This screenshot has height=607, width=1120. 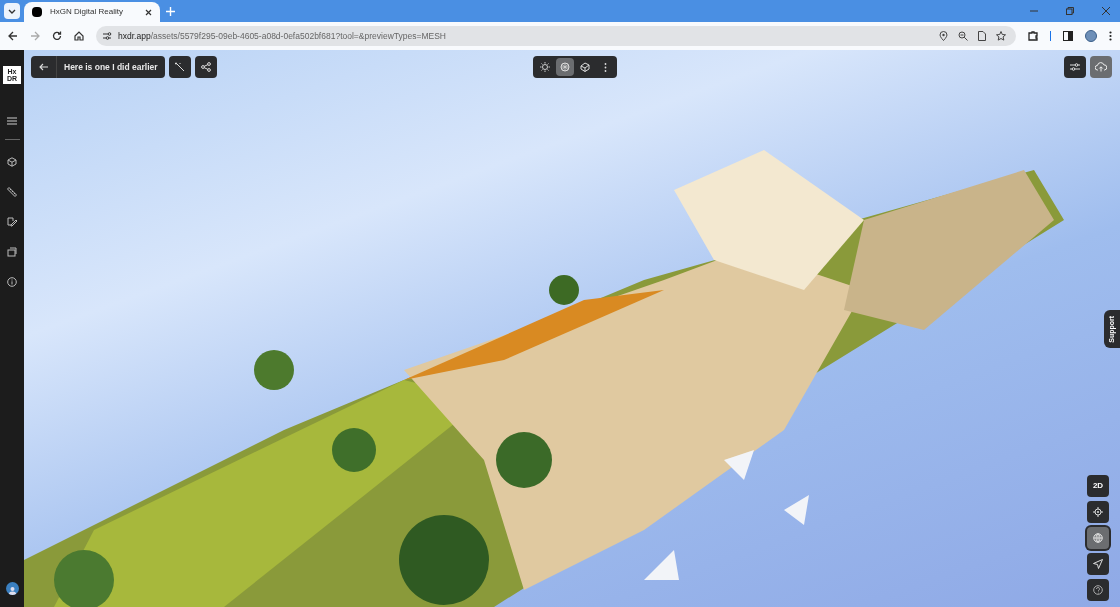 I want to click on site-settings-icon, so click(x=107, y=36).